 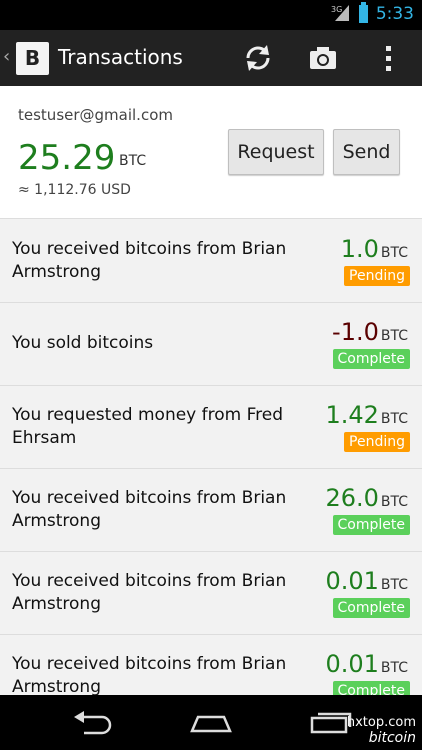 What do you see at coordinates (389, 58) in the screenshot?
I see `overflow-menu-icon` at bounding box center [389, 58].